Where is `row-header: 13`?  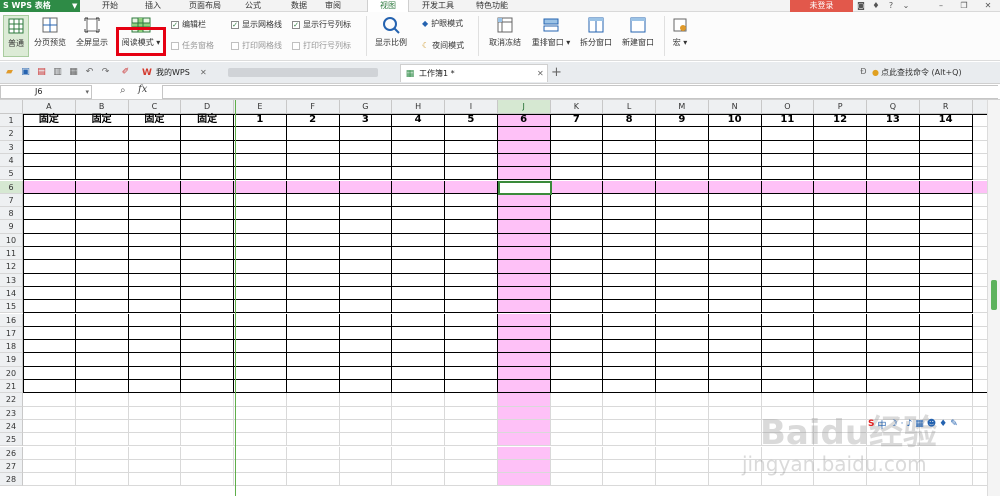 row-header: 13 is located at coordinates (11, 280).